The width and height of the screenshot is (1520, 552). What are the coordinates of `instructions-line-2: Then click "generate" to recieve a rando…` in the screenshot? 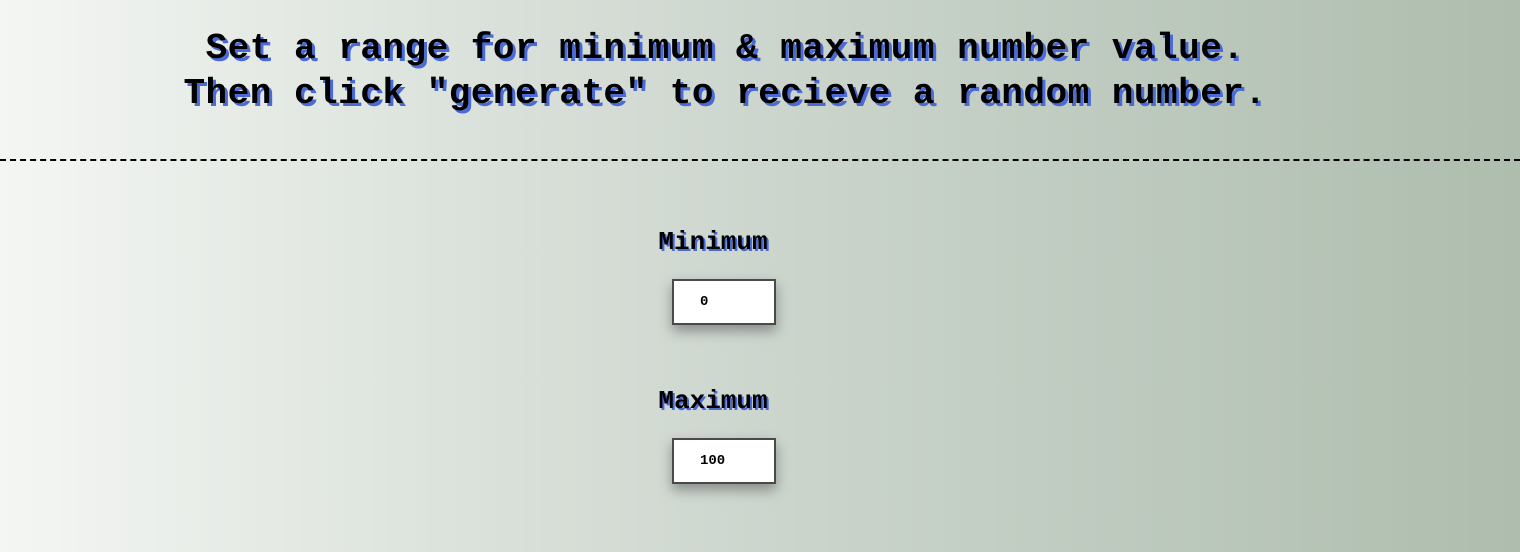 It's located at (725, 93).